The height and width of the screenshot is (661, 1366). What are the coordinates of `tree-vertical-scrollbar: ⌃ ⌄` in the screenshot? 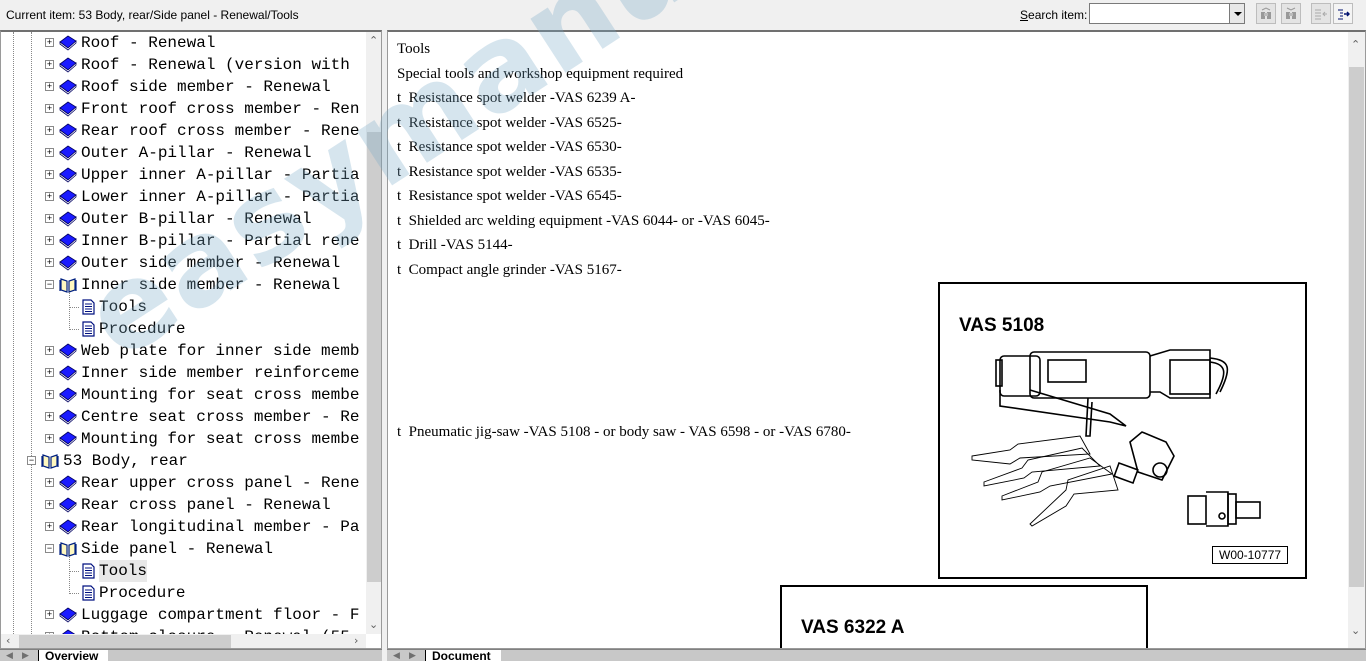 It's located at (373, 333).